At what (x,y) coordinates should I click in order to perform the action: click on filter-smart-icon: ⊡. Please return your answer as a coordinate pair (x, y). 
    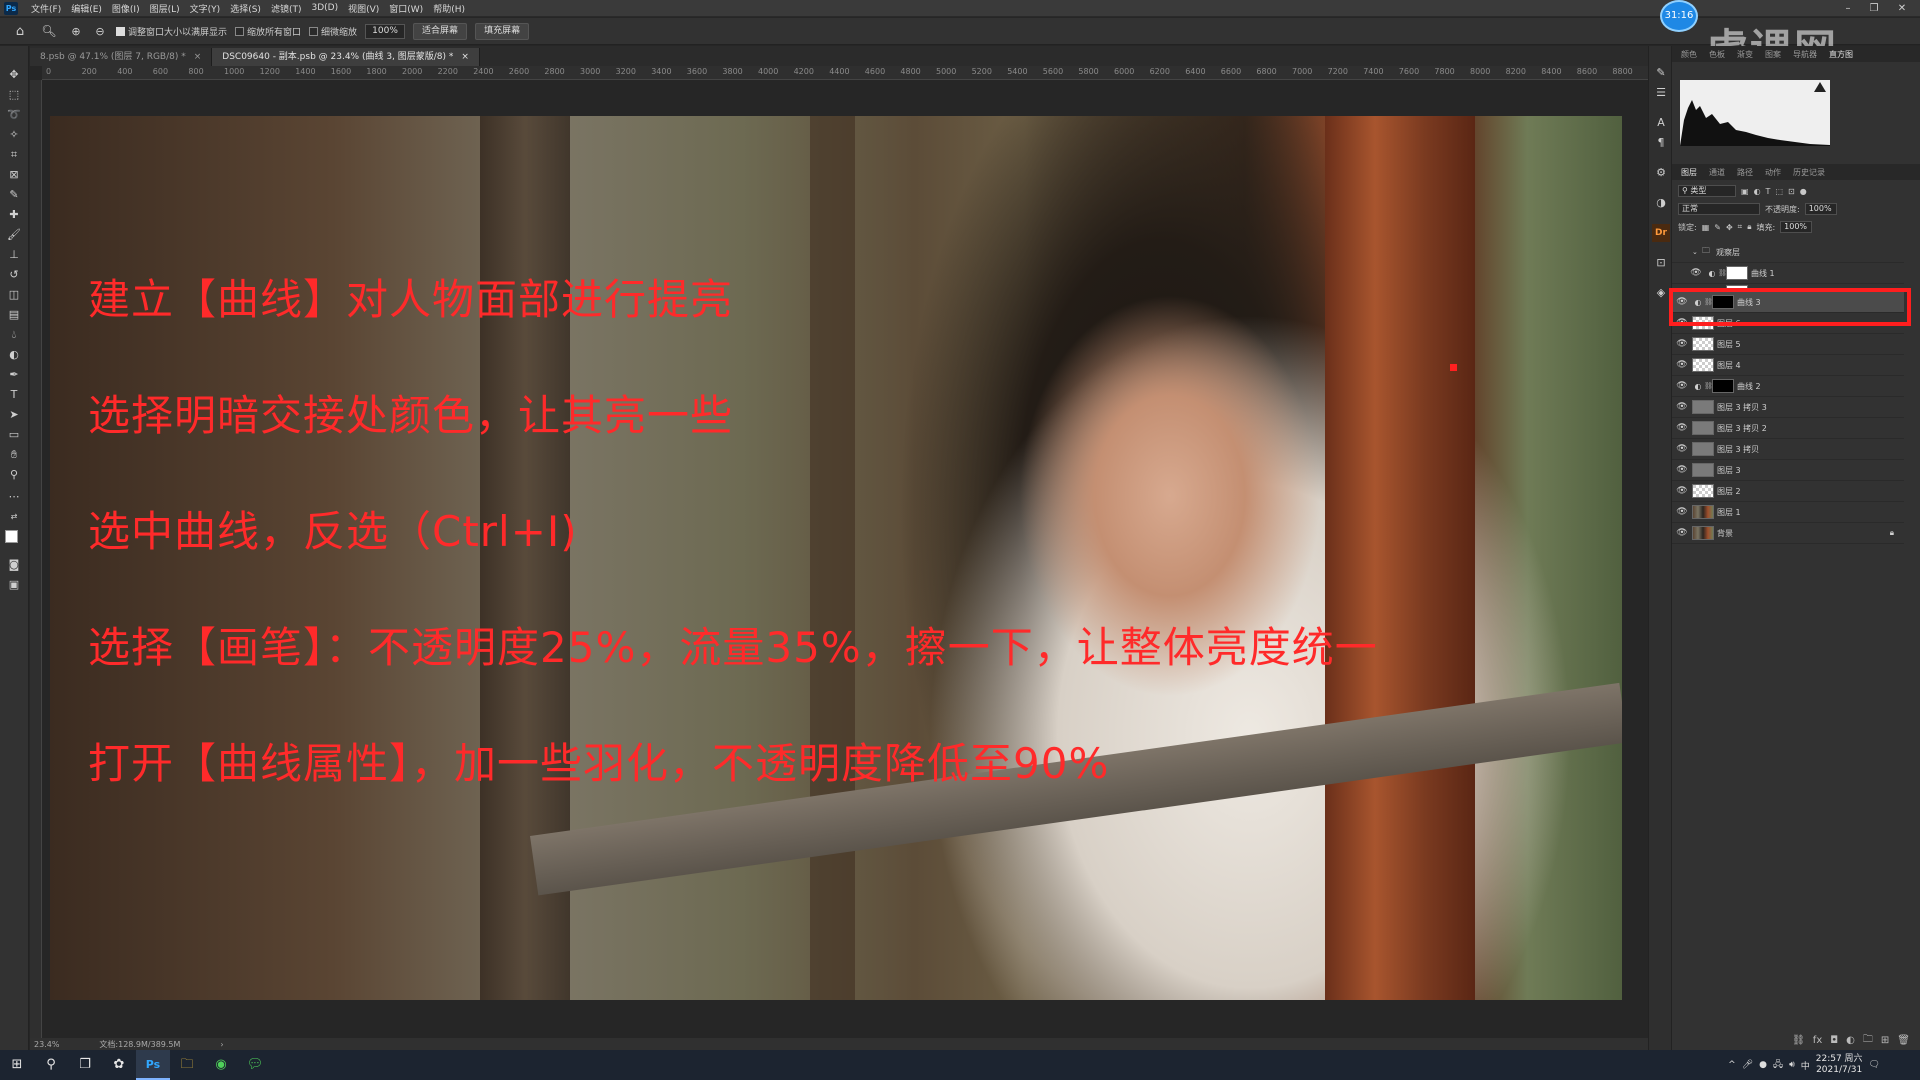
    Looking at the image, I should click on (1791, 191).